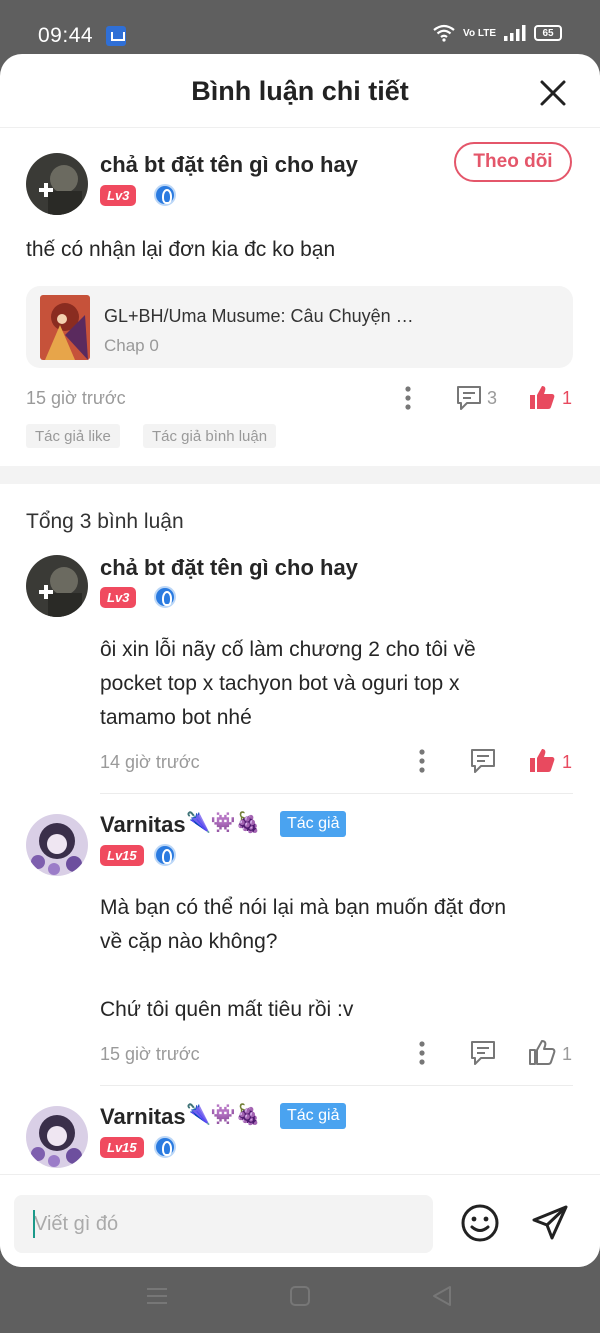 This screenshot has height=1333, width=600. I want to click on author-liked-chip: Tác giả like, so click(73, 436).